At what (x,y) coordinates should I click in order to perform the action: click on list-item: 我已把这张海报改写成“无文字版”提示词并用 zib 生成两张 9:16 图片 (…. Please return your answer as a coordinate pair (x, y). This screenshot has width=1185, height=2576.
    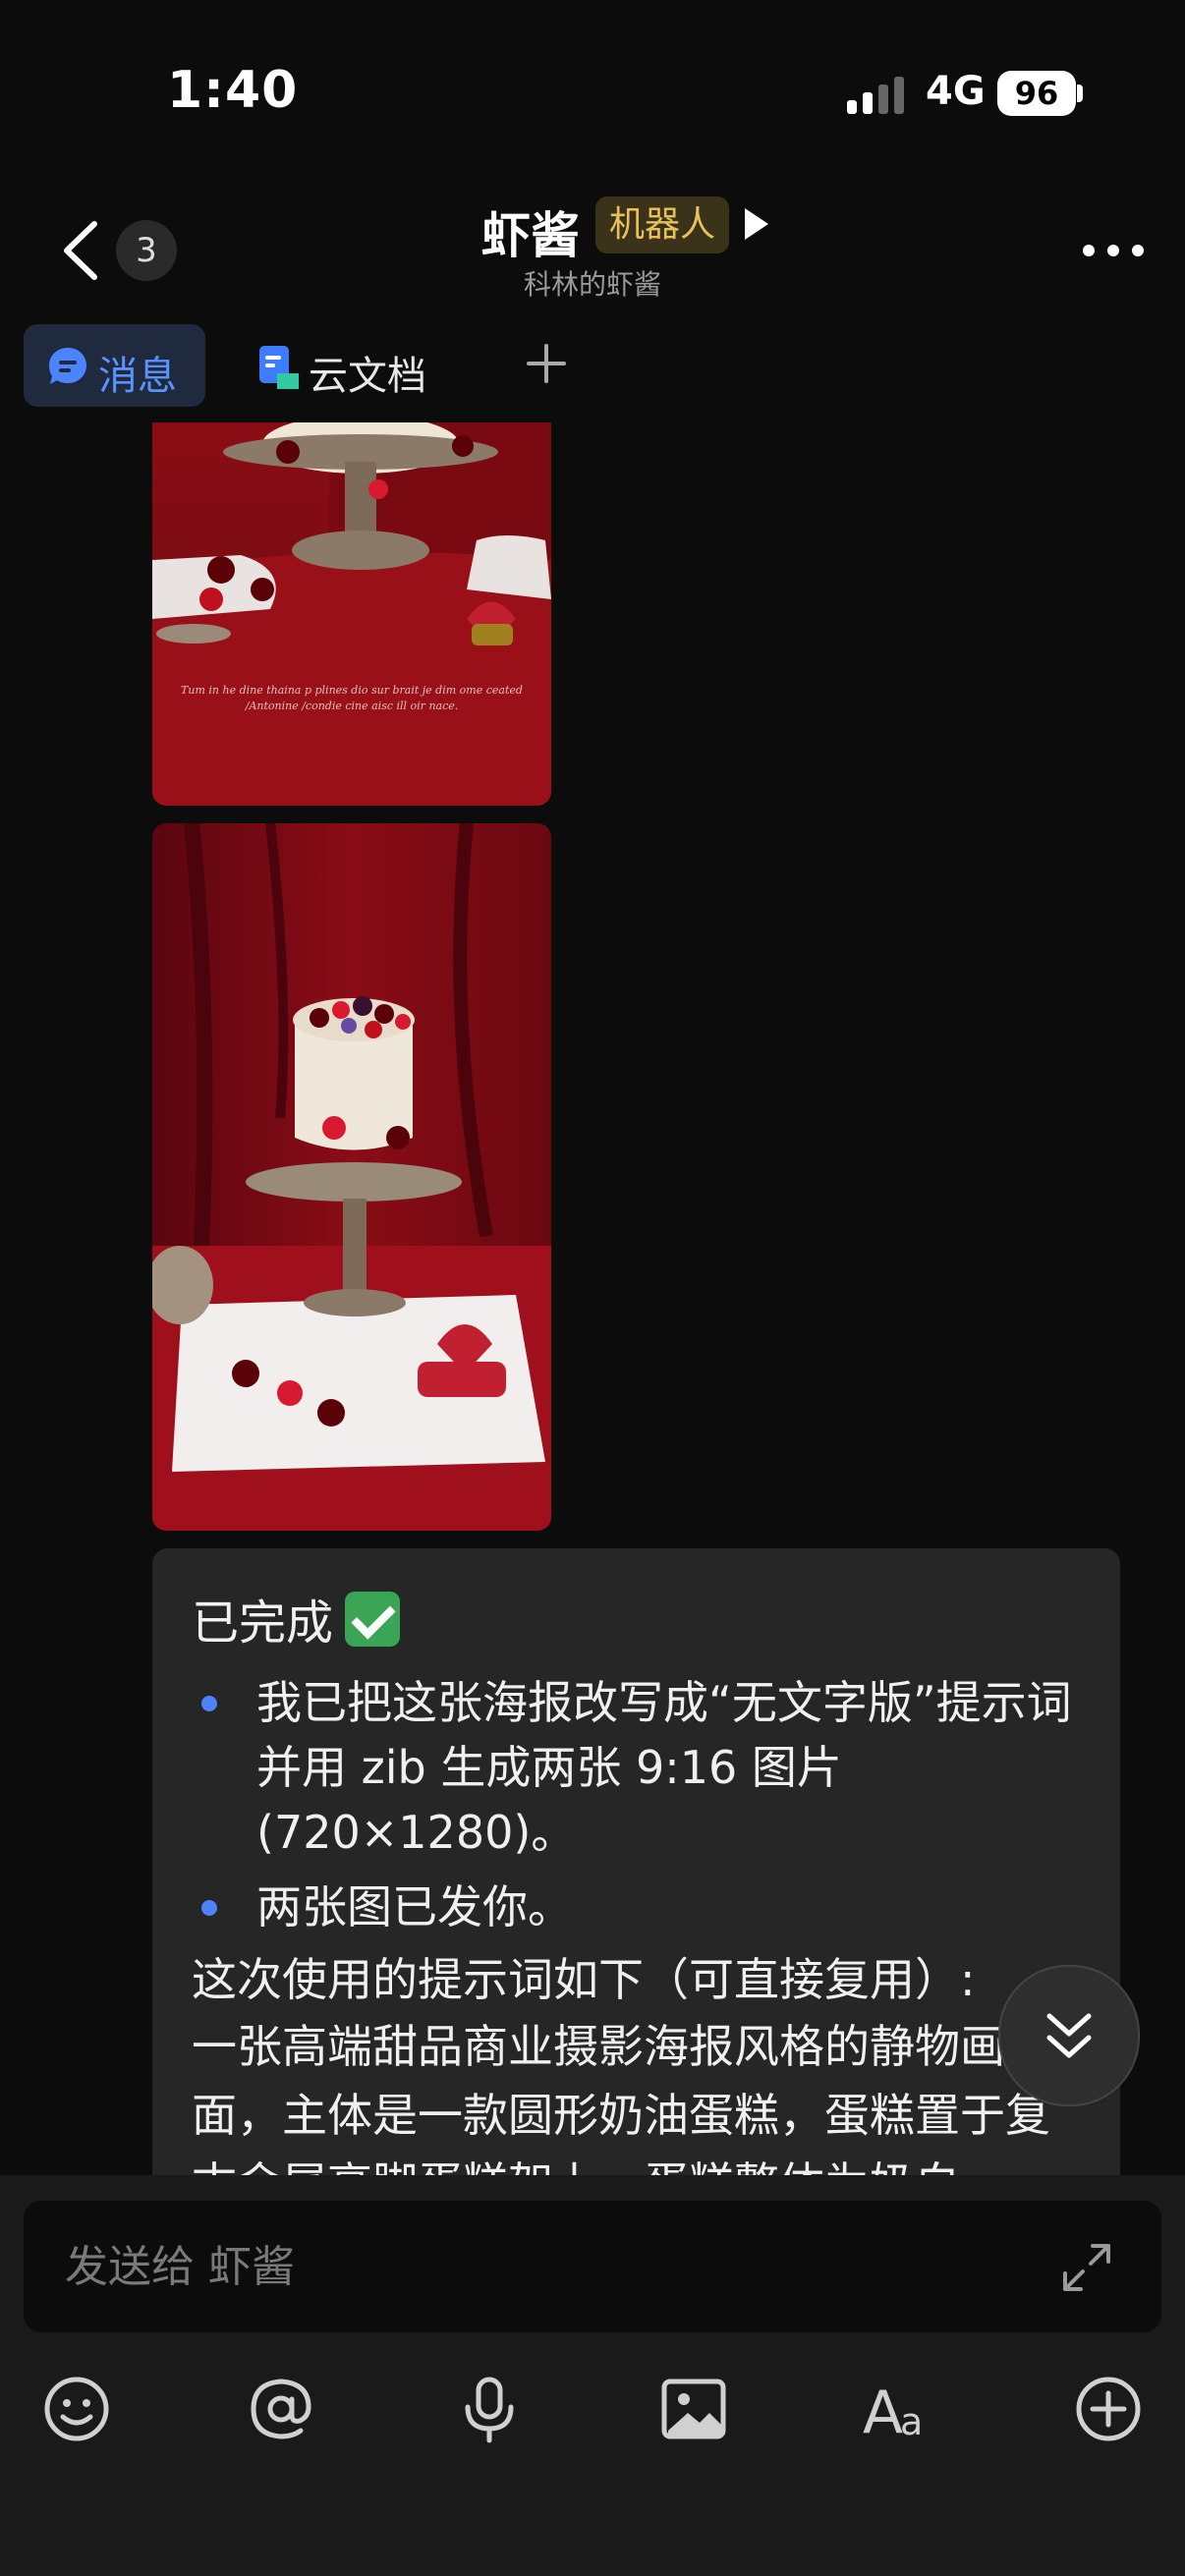
    Looking at the image, I should click on (637, 1767).